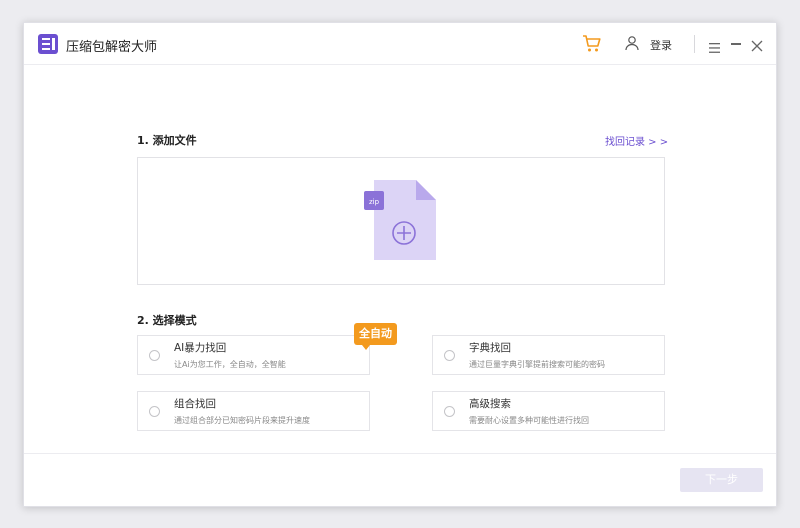 The width and height of the screenshot is (800, 528). What do you see at coordinates (714, 47) in the screenshot?
I see `menu-icon` at bounding box center [714, 47].